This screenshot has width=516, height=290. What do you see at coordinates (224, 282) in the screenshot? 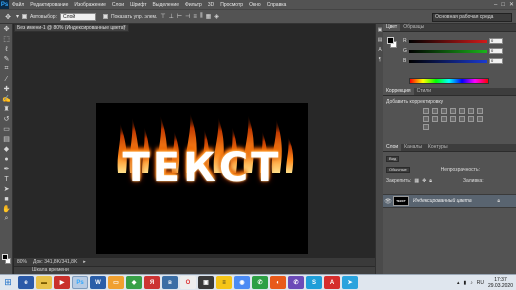
I see `notes-icon: ≡` at bounding box center [224, 282].